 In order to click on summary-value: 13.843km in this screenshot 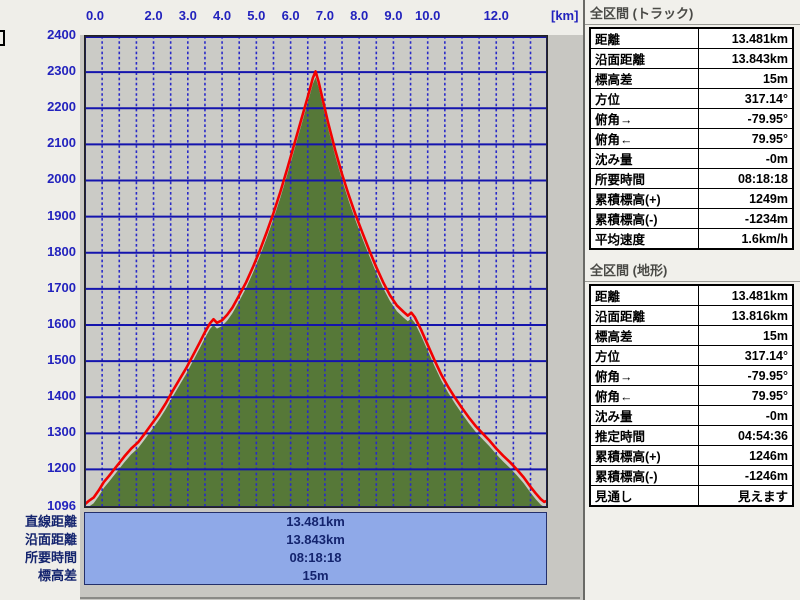, I will do `click(315, 539)`.